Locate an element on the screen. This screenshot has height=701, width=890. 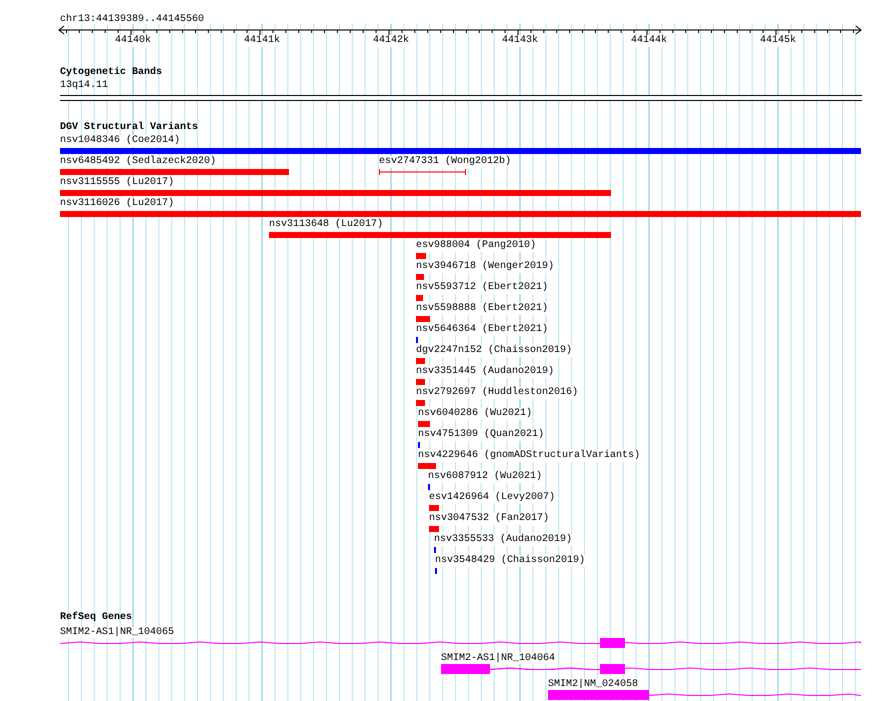
variant-label: nsv3351445 (Audano2019) is located at coordinates (485, 372).